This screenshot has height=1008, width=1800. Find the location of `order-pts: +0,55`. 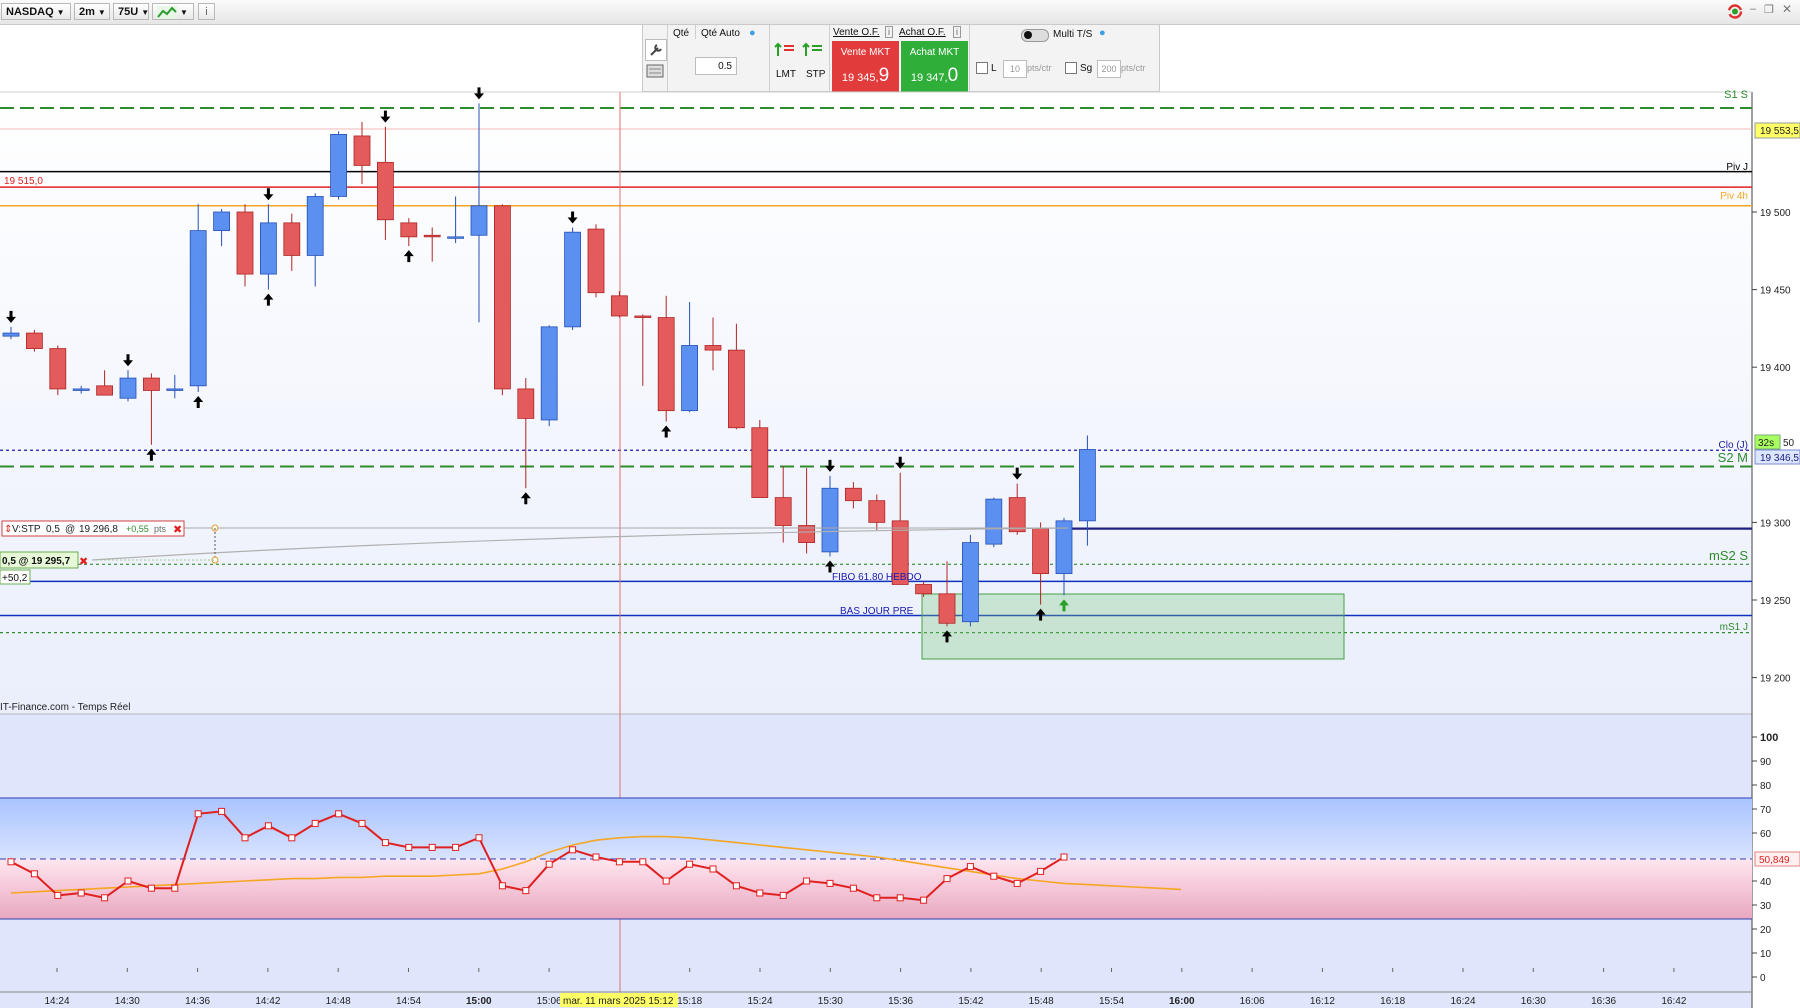

order-pts: +0,55 is located at coordinates (137, 529).